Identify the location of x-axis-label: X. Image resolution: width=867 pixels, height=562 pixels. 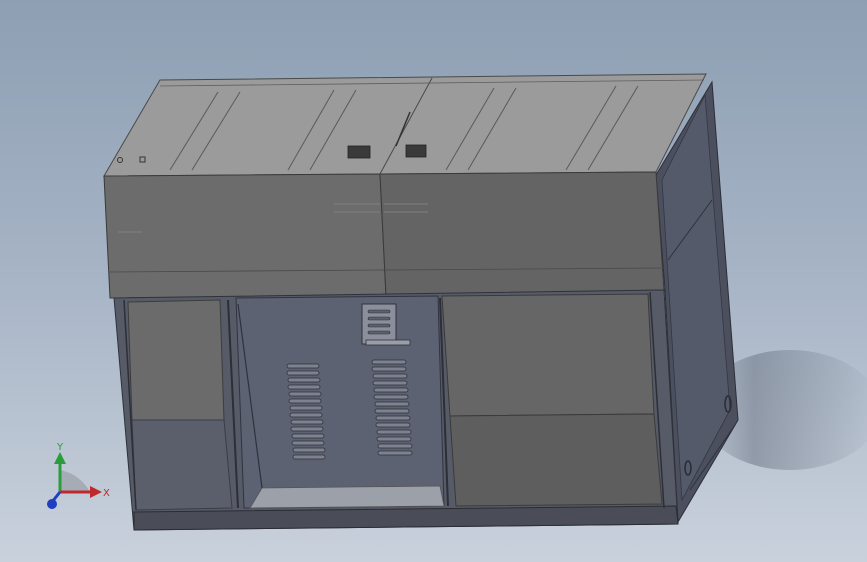
(106, 493).